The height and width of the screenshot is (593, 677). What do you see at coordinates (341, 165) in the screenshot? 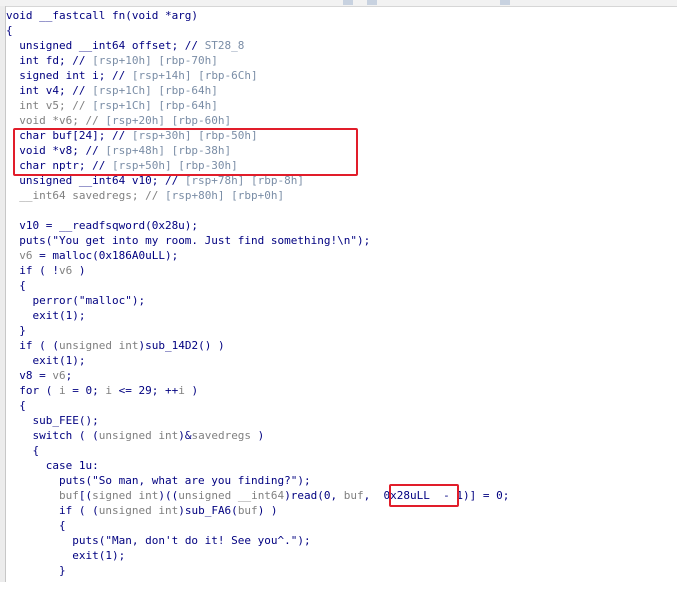
I see `code-line: char nptr; // [rsp+50h] [rbp-30h]` at bounding box center [341, 165].